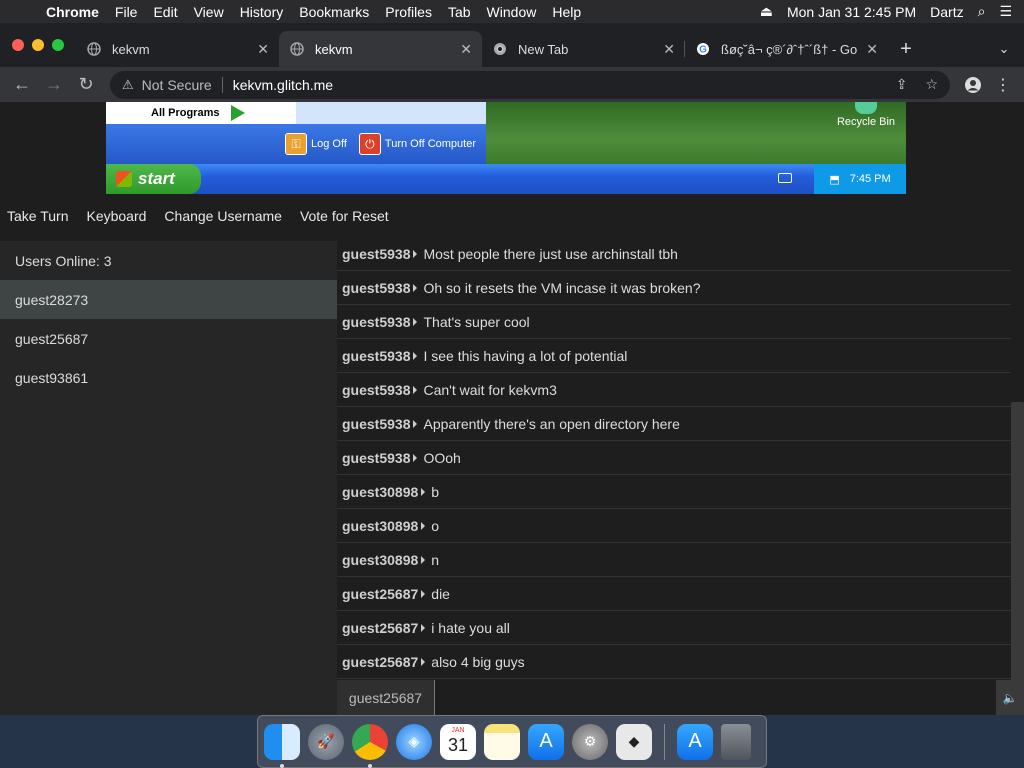  Describe the element at coordinates (283, 85) in the screenshot. I see `url-text: kekvm.glitch.me` at that location.